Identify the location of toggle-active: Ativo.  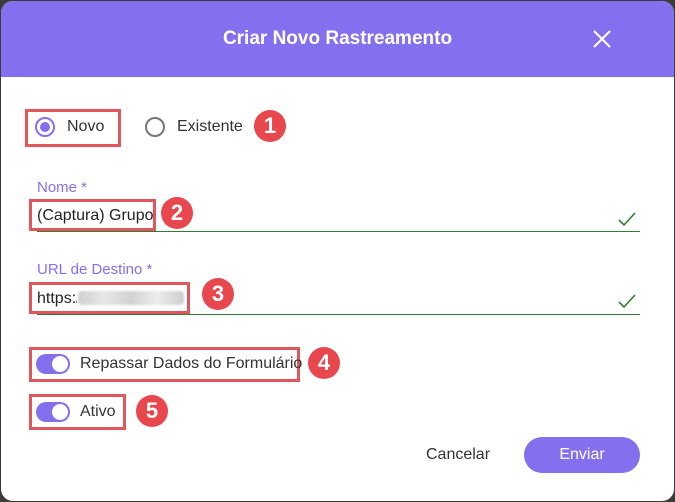
(76, 412).